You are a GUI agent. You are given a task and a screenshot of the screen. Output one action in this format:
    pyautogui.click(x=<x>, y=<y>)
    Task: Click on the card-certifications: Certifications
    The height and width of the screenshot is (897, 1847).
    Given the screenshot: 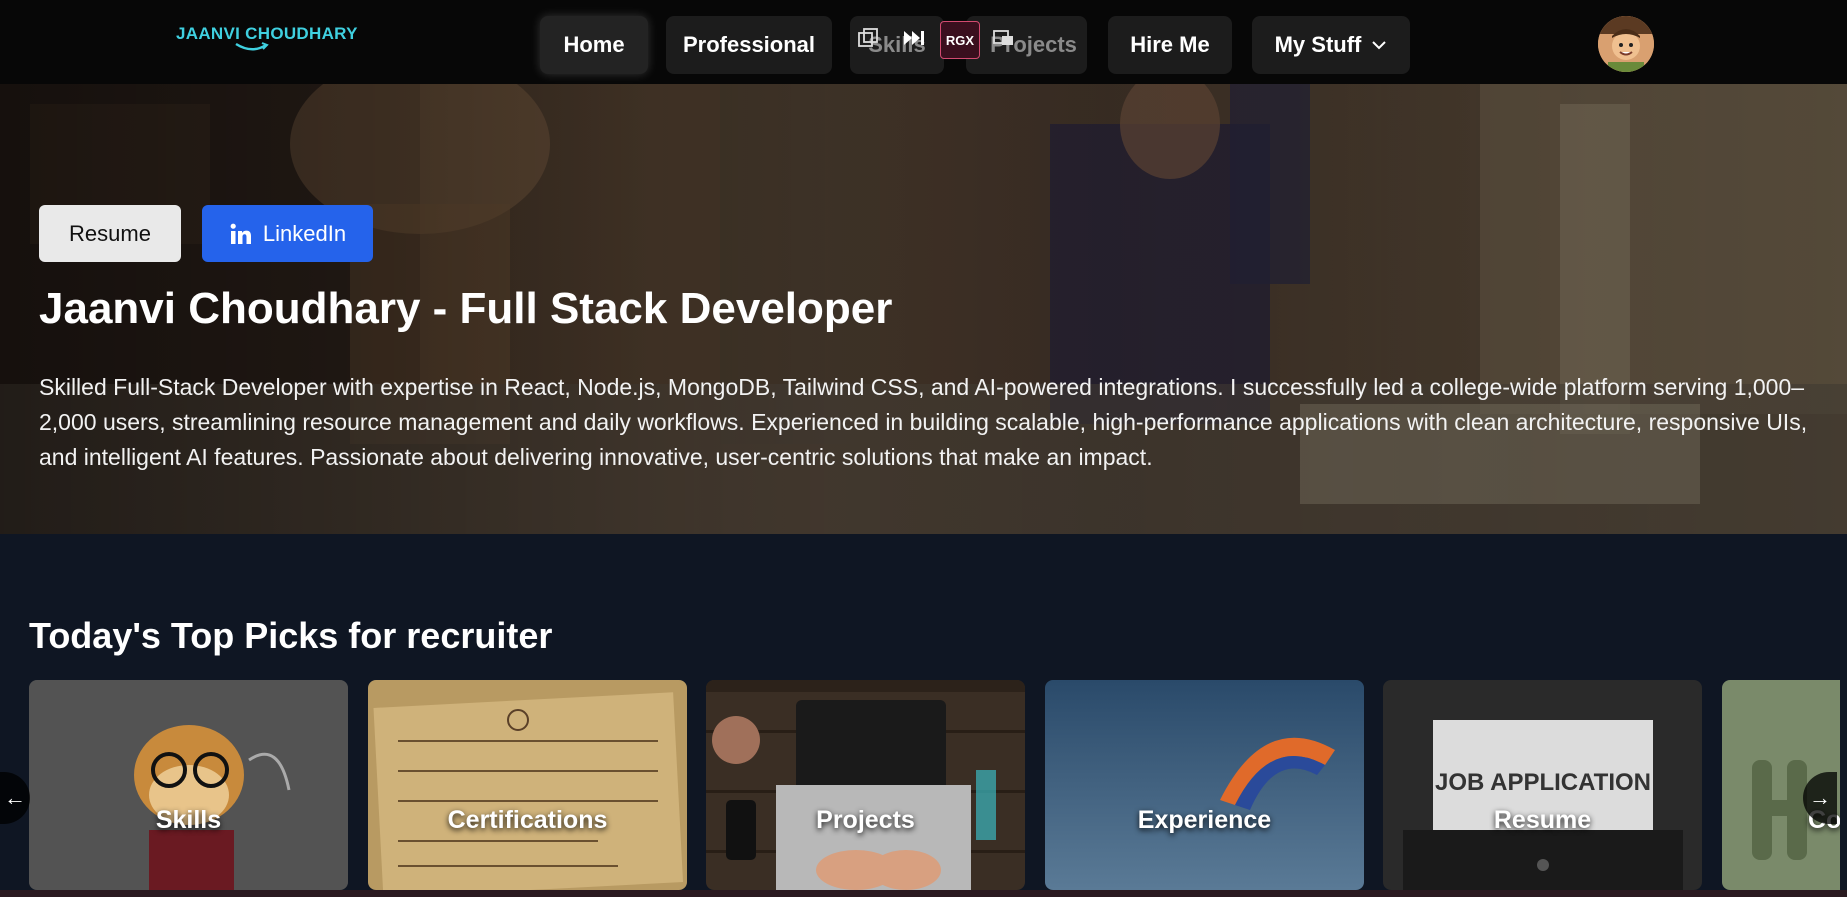 What is the action you would take?
    pyautogui.click(x=527, y=785)
    